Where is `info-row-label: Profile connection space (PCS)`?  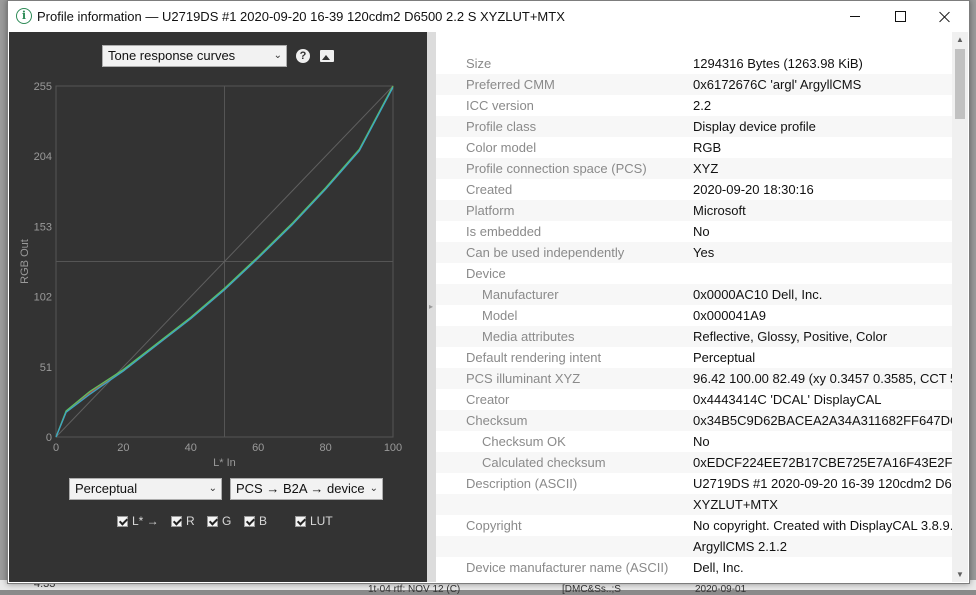
info-row-label: Profile connection space (PCS) is located at coordinates (556, 168).